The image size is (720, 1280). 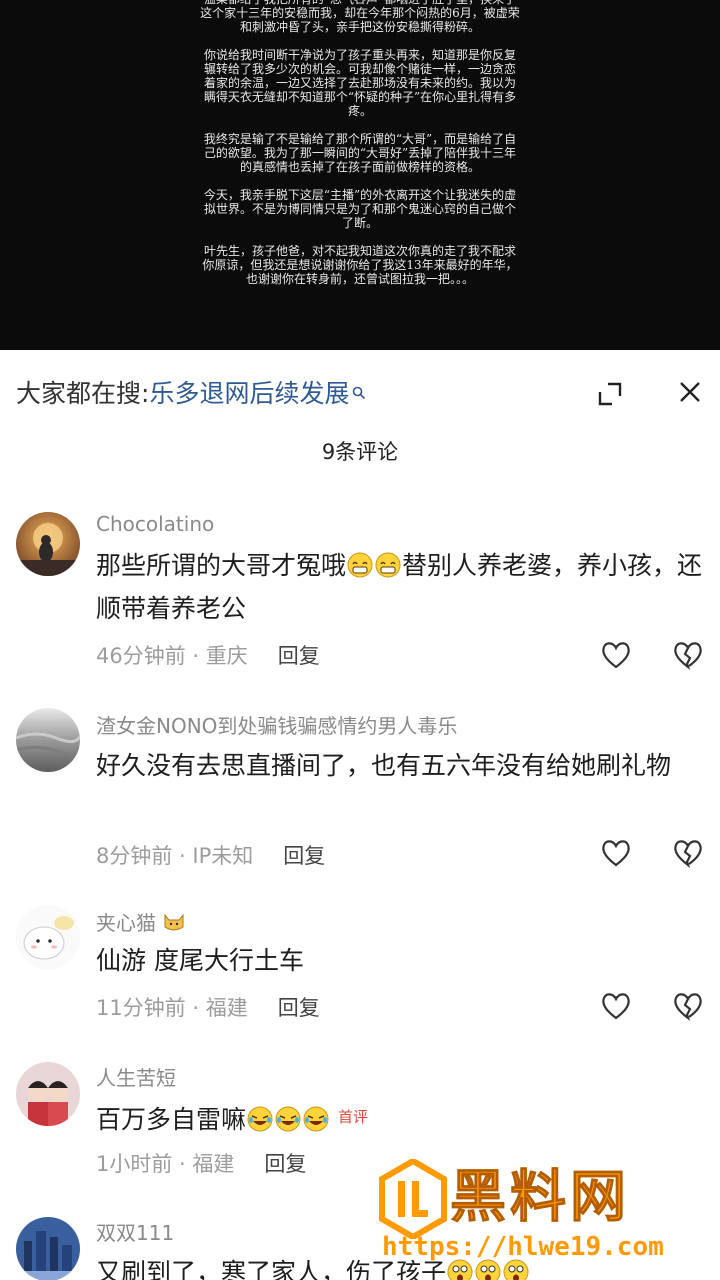 What do you see at coordinates (523, 1247) in the screenshot?
I see `watermark-url: https://hlwe19.com` at bounding box center [523, 1247].